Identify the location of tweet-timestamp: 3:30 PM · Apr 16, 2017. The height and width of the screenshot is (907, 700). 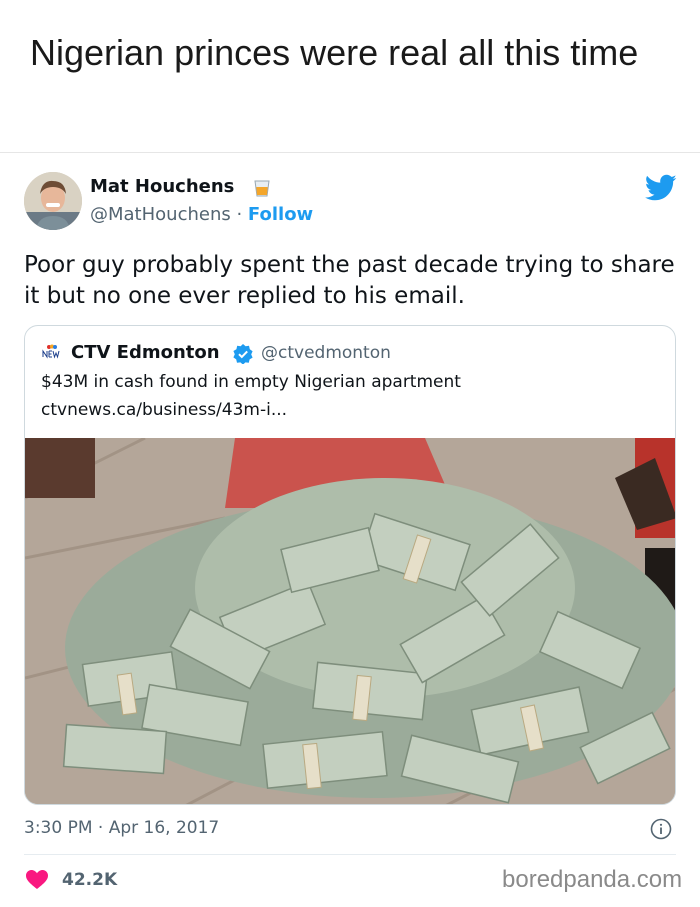
(121, 828).